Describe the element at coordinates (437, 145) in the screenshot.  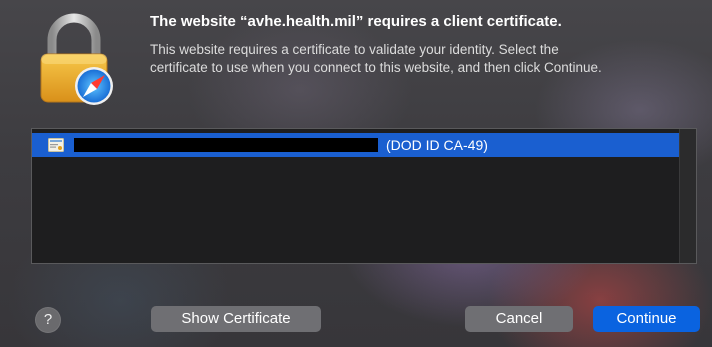
I see `certificate-issuer: (DOD ID CA-49)` at that location.